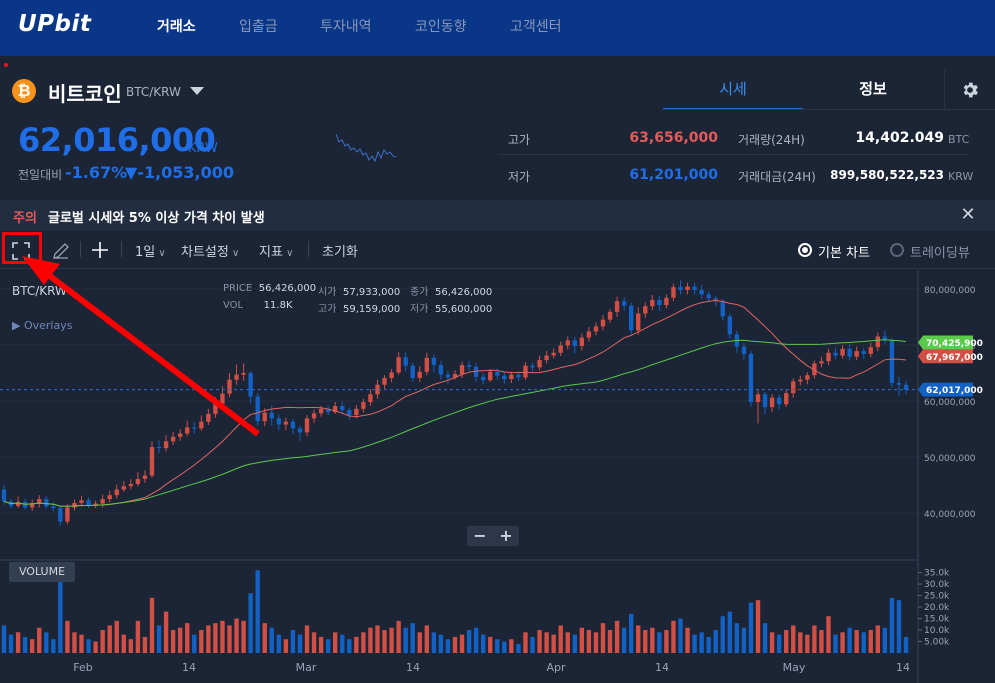  I want to click on tradingview-radio, so click(897, 250).